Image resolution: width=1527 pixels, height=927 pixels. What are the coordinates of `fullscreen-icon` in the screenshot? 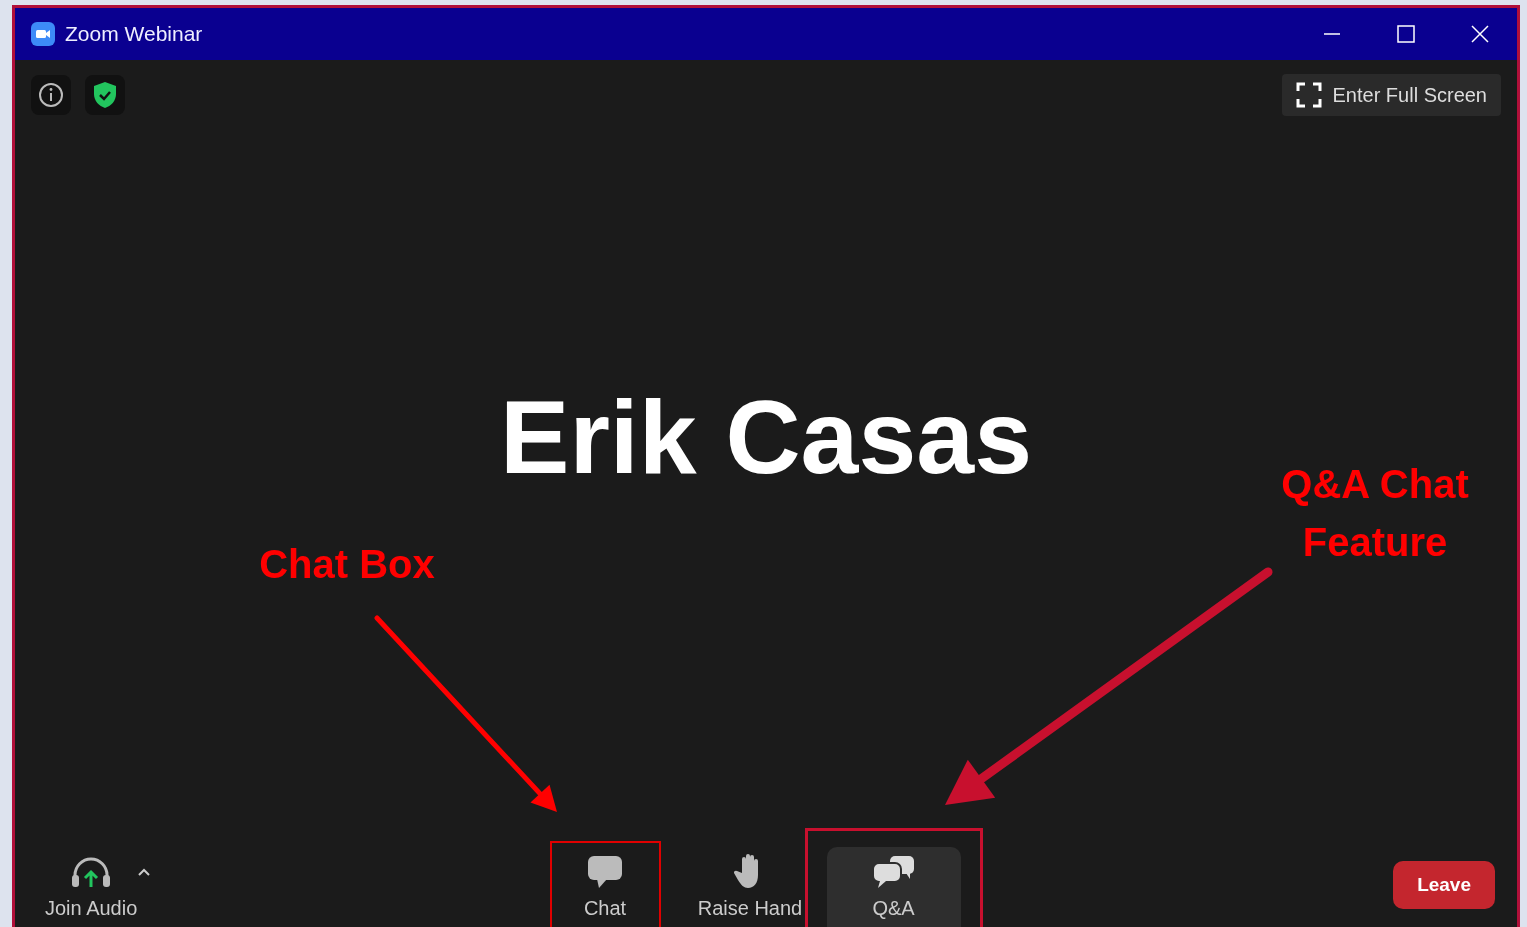 It's located at (1309, 95).